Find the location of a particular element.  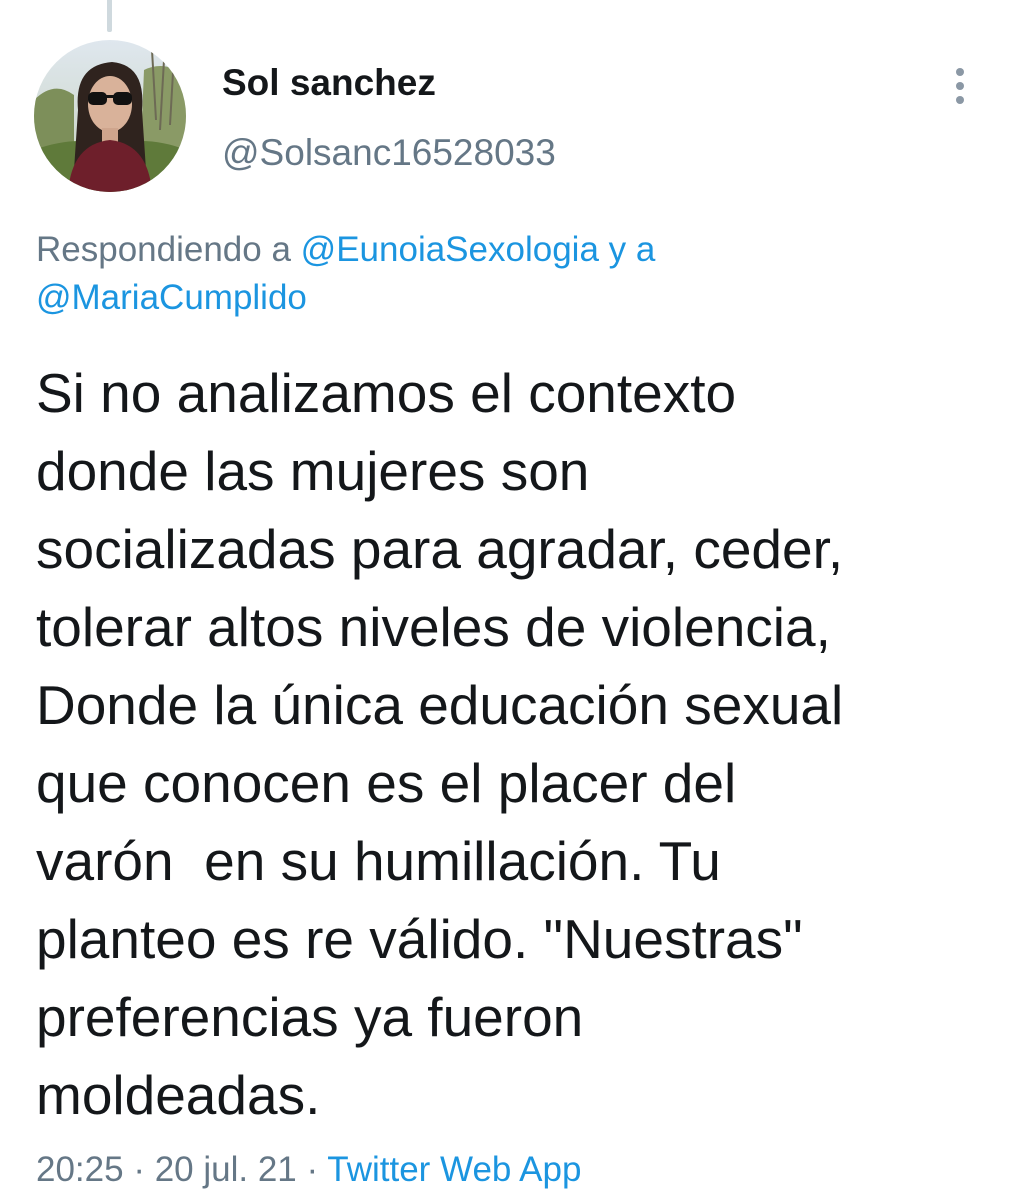

tweet-text-line: planteo es re válido. "Nuestras" is located at coordinates (419, 939).